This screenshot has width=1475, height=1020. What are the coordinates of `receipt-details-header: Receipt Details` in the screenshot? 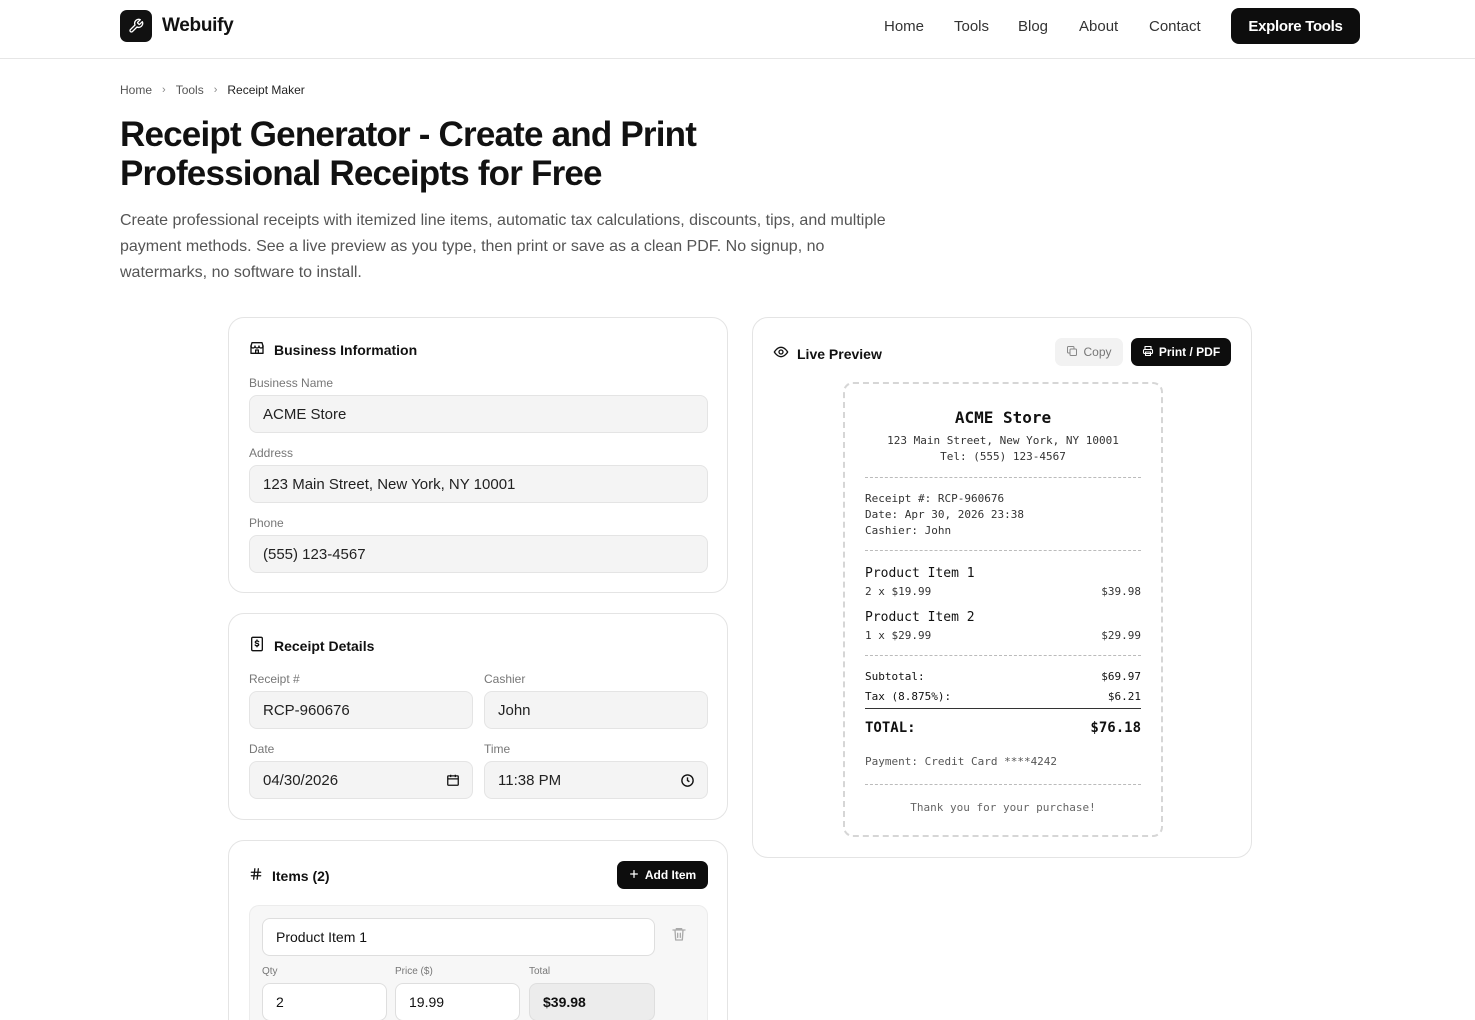 It's located at (311, 645).